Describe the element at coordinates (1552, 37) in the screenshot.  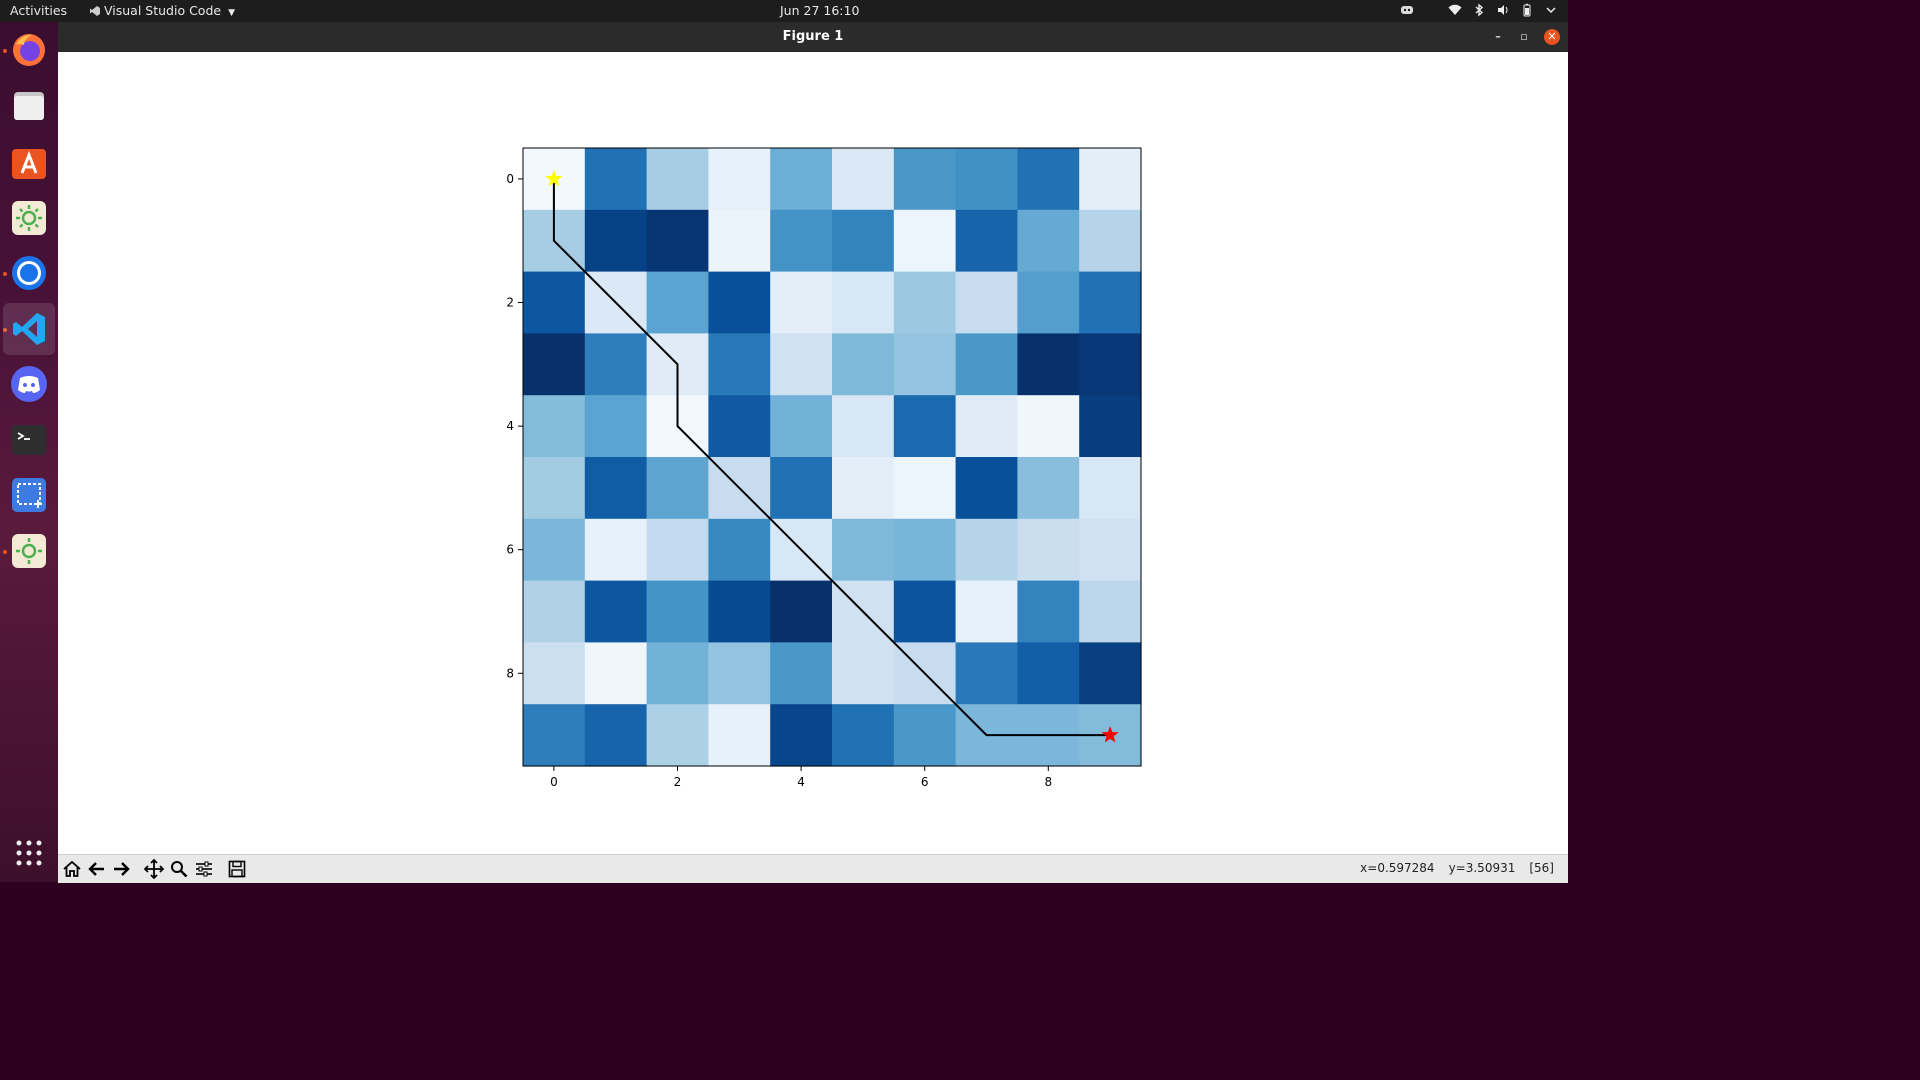
I see `close-button: ✕` at that location.